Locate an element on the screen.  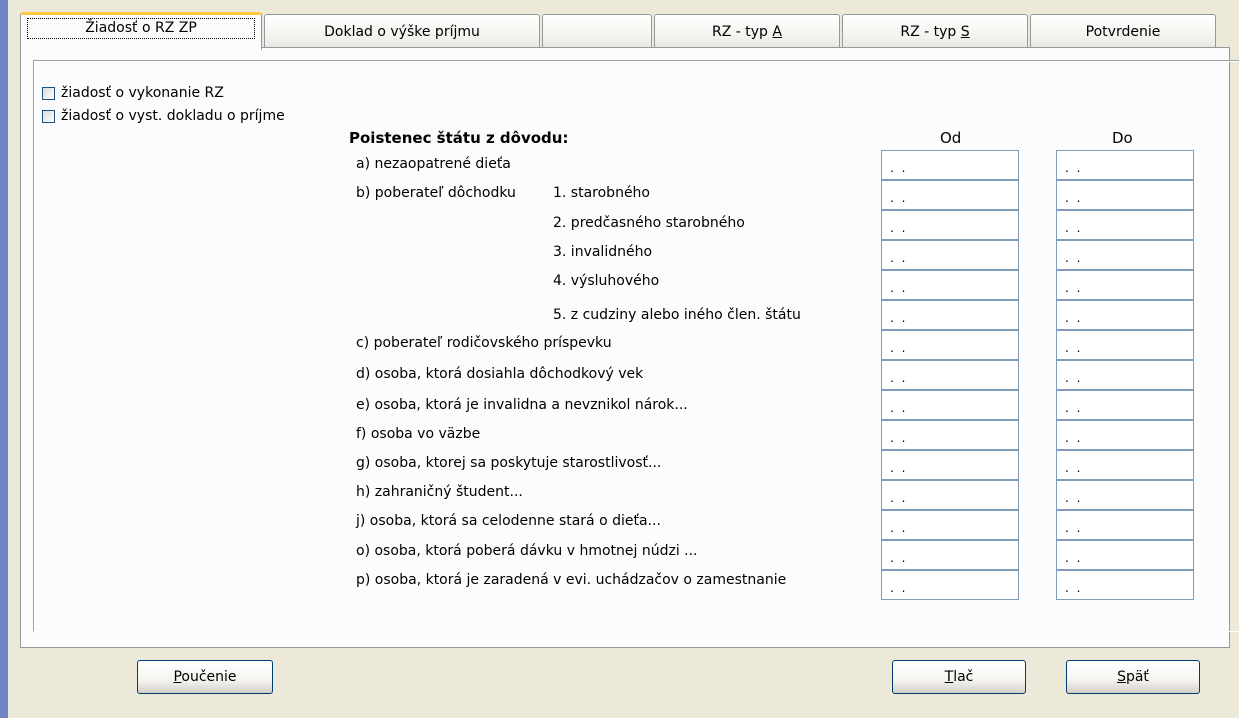
tab-potvrdenie: Potvrdenie is located at coordinates (1123, 30).